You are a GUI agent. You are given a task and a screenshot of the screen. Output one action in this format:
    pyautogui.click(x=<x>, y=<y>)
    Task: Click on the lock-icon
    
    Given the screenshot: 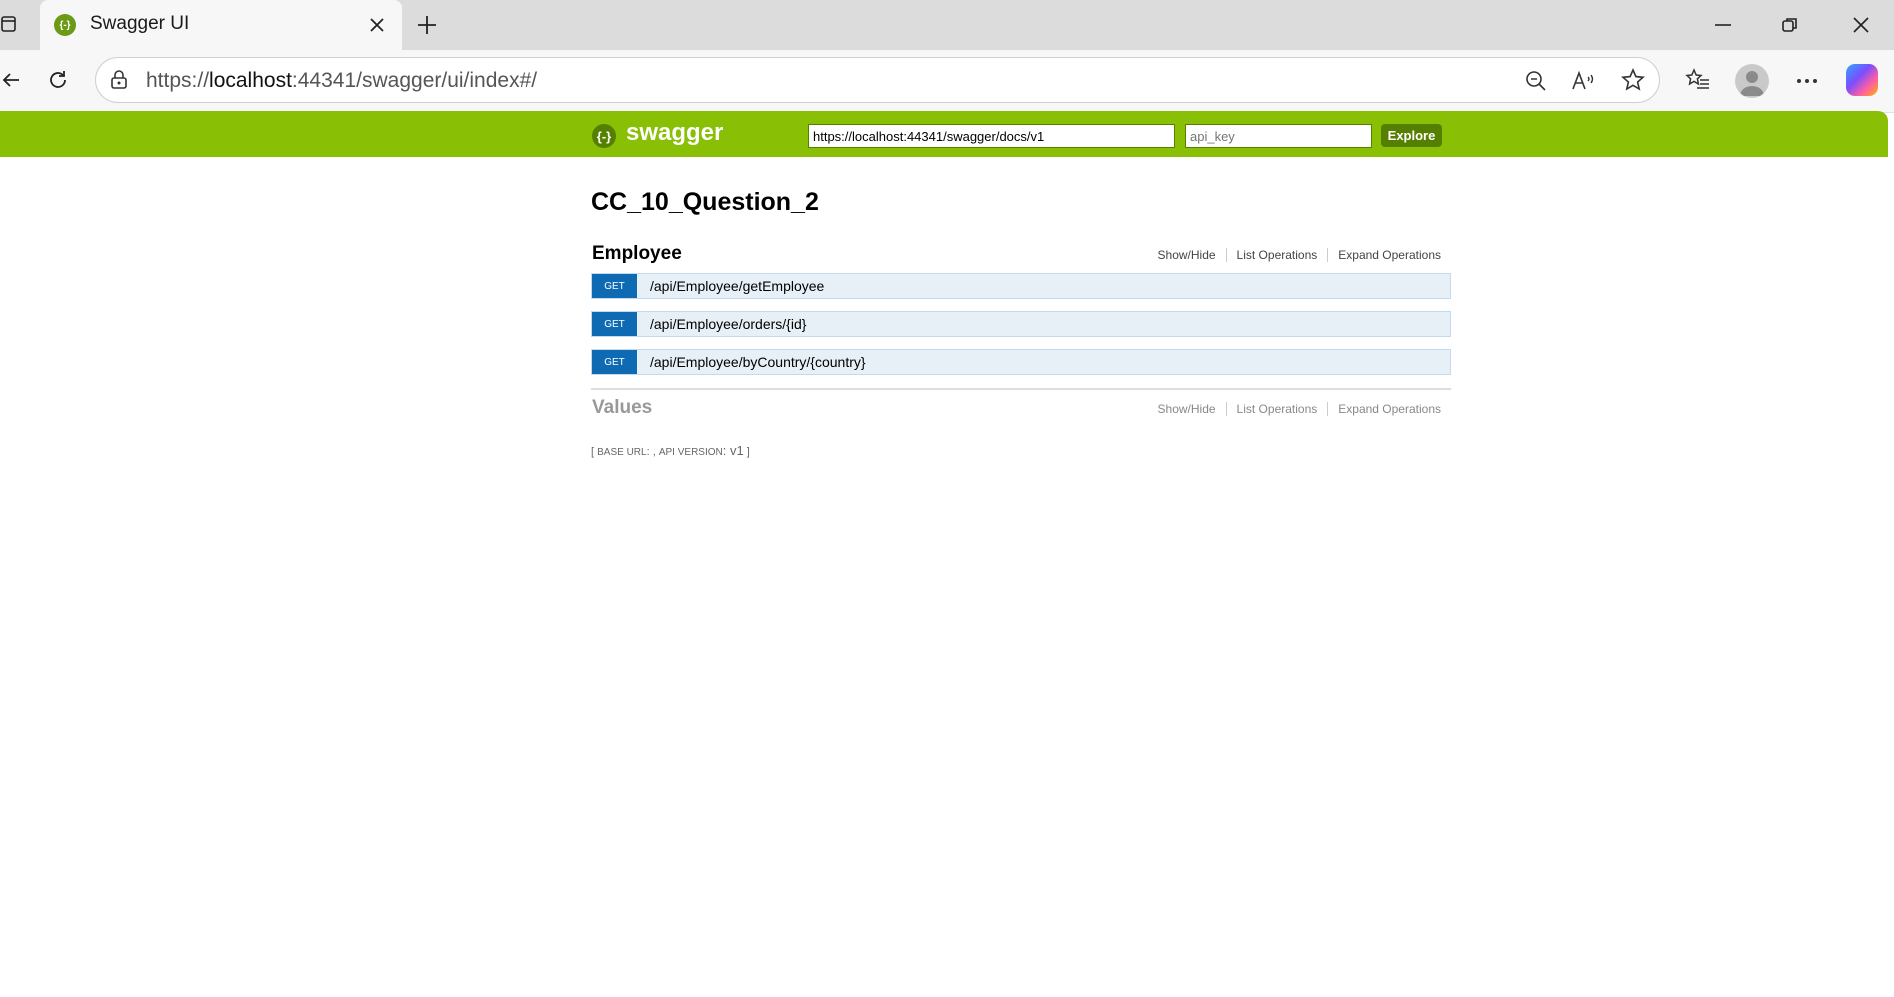 What is the action you would take?
    pyautogui.click(x=119, y=80)
    